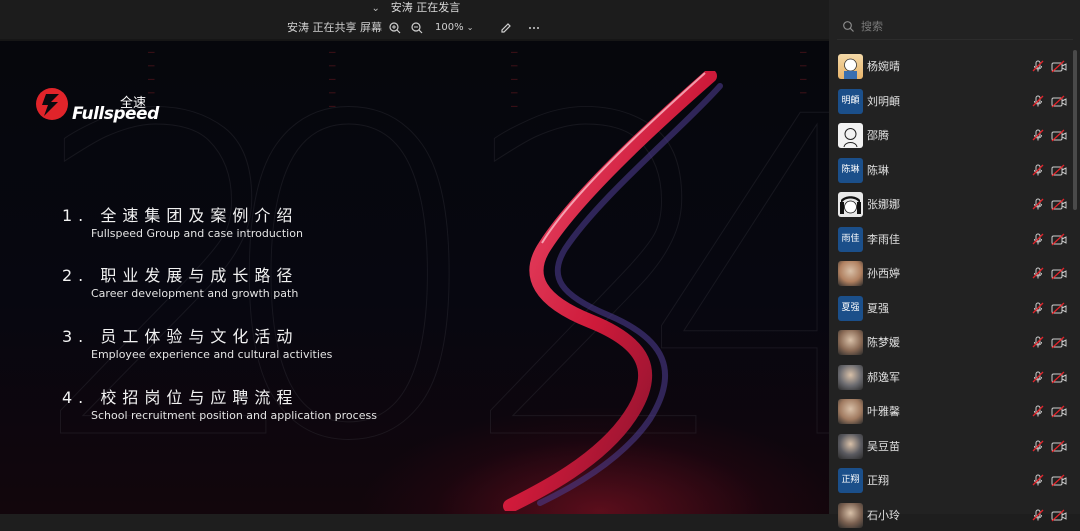 This screenshot has width=1080, height=531. What do you see at coordinates (180, 275) in the screenshot?
I see `agenda-title: 2. 职业发展与成长路径` at bounding box center [180, 275].